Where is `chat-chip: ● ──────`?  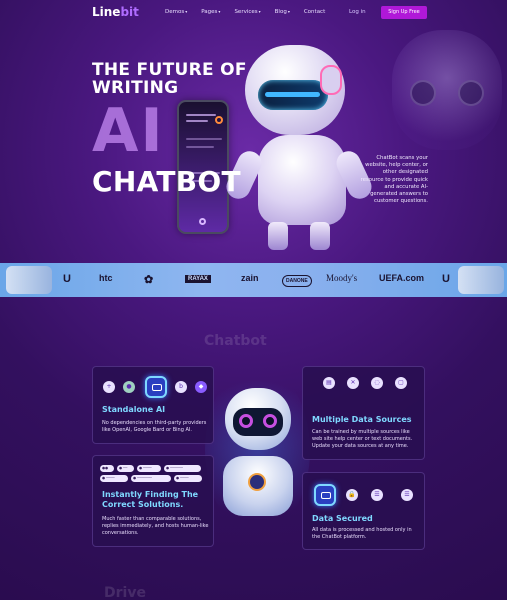 chat-chip: ● ────── is located at coordinates (182, 468).